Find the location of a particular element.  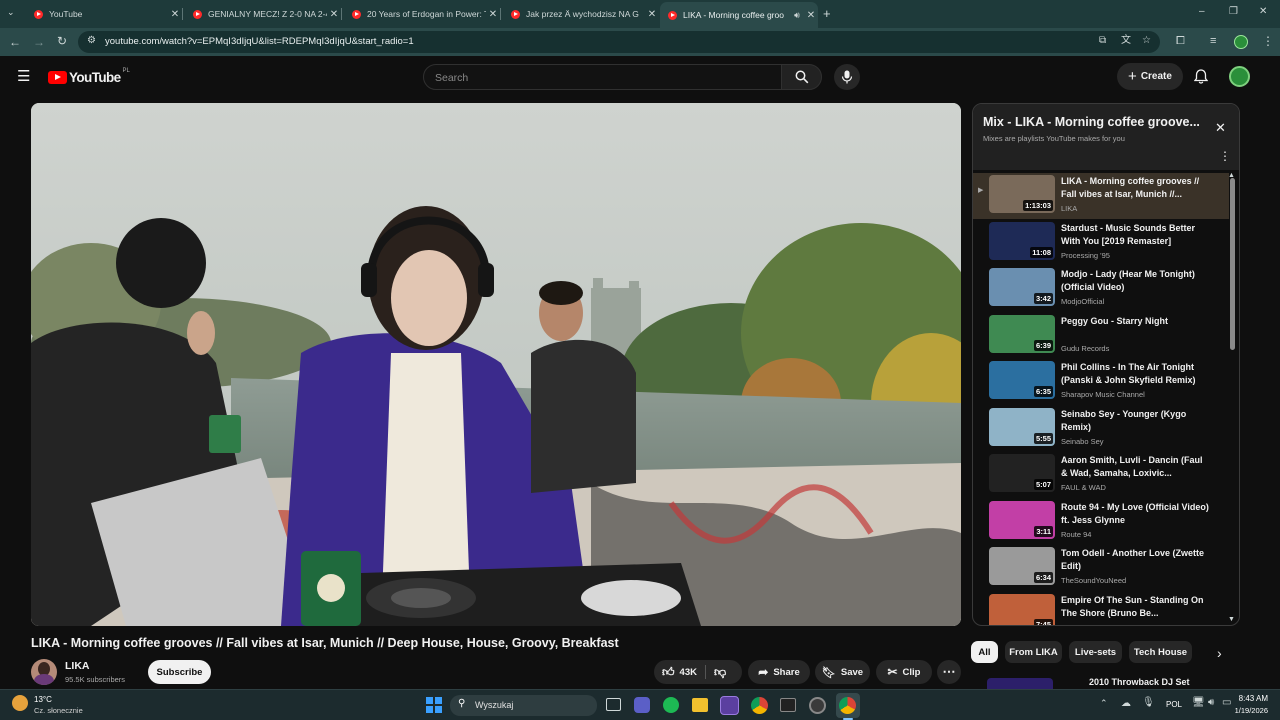

reload-icon: ↻ is located at coordinates (62, 41).